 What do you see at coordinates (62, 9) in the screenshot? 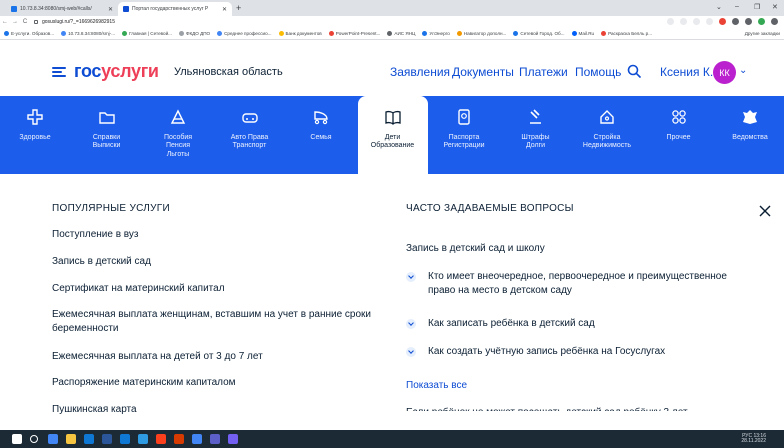
I see `browser-tab: 10.73.8.34:8080/smj-web/#calls/ ✕` at bounding box center [62, 9].